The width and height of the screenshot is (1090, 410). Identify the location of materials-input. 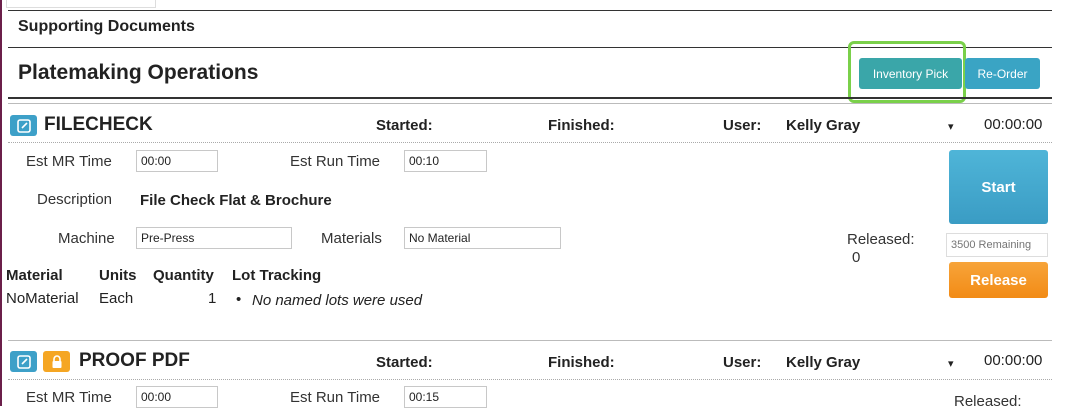
(482, 238).